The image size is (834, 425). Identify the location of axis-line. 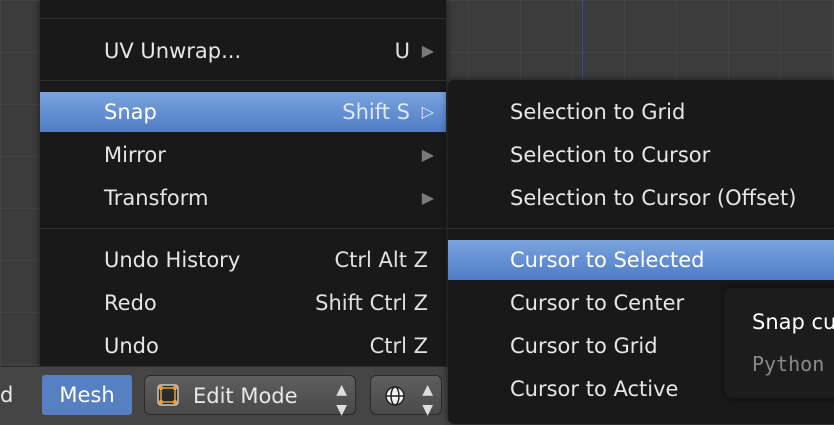
(582, 40).